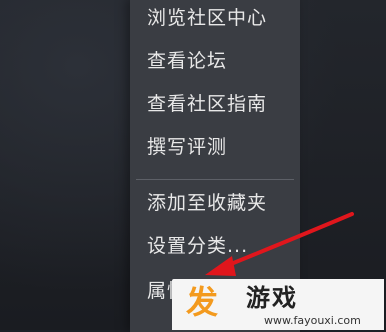 The height and width of the screenshot is (332, 386). I want to click on menu-item-add-to-favorites: 添加至收藏夹, so click(207, 203).